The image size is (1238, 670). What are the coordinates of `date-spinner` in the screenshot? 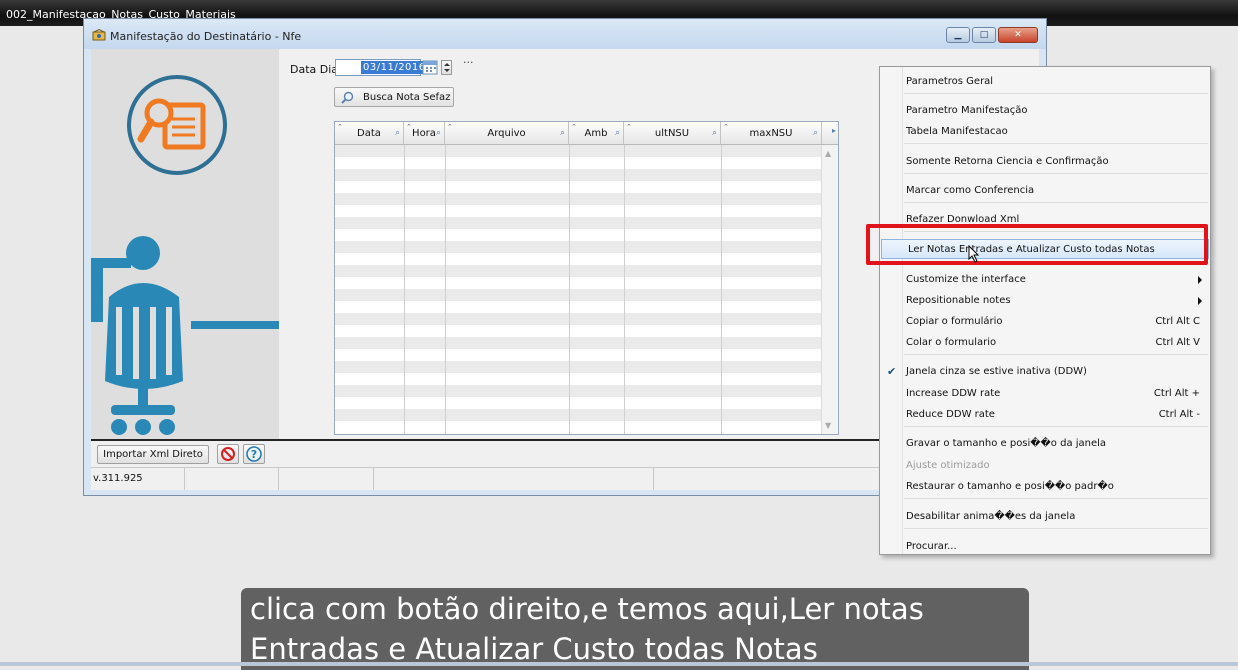 It's located at (446, 67).